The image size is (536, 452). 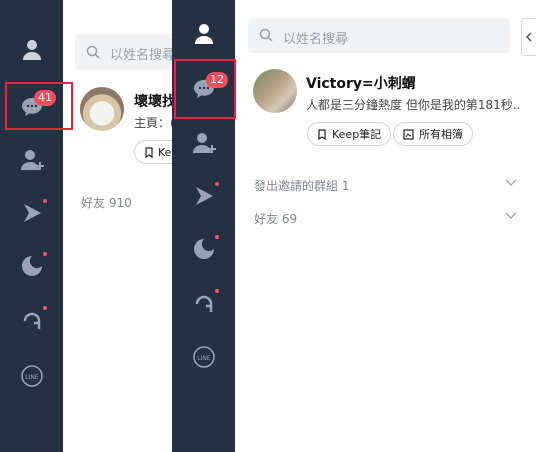 I want to click on profile-status: 主頁：(, so click(x=154, y=123).